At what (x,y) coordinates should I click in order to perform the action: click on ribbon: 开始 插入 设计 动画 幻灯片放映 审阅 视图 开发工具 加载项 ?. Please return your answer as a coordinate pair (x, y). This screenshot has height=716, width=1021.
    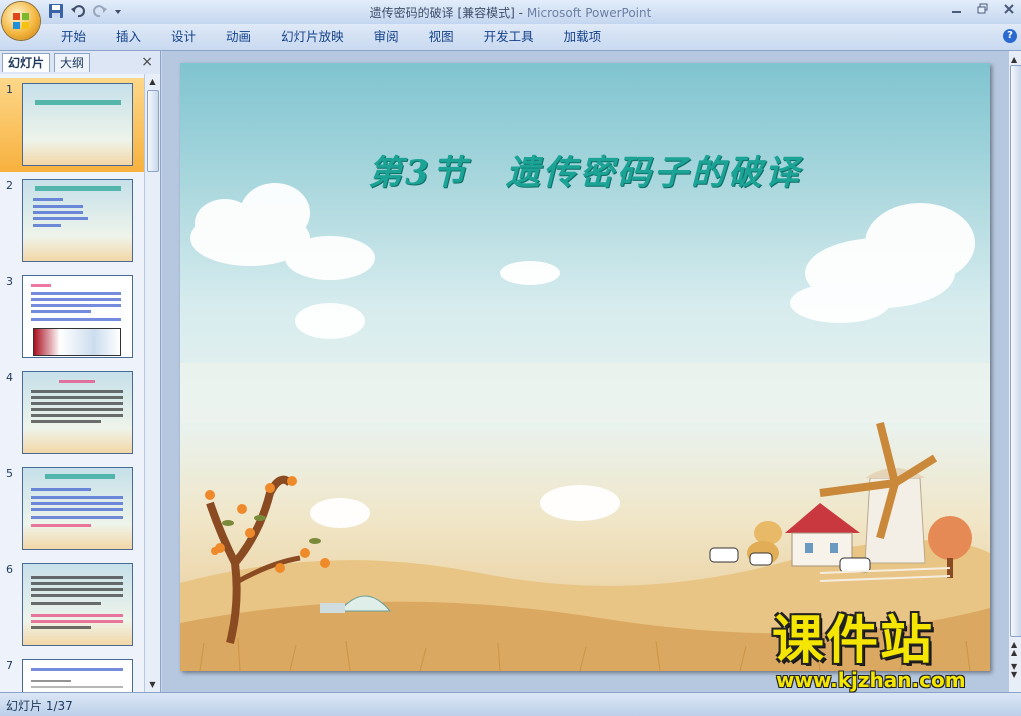
    Looking at the image, I should click on (510, 37).